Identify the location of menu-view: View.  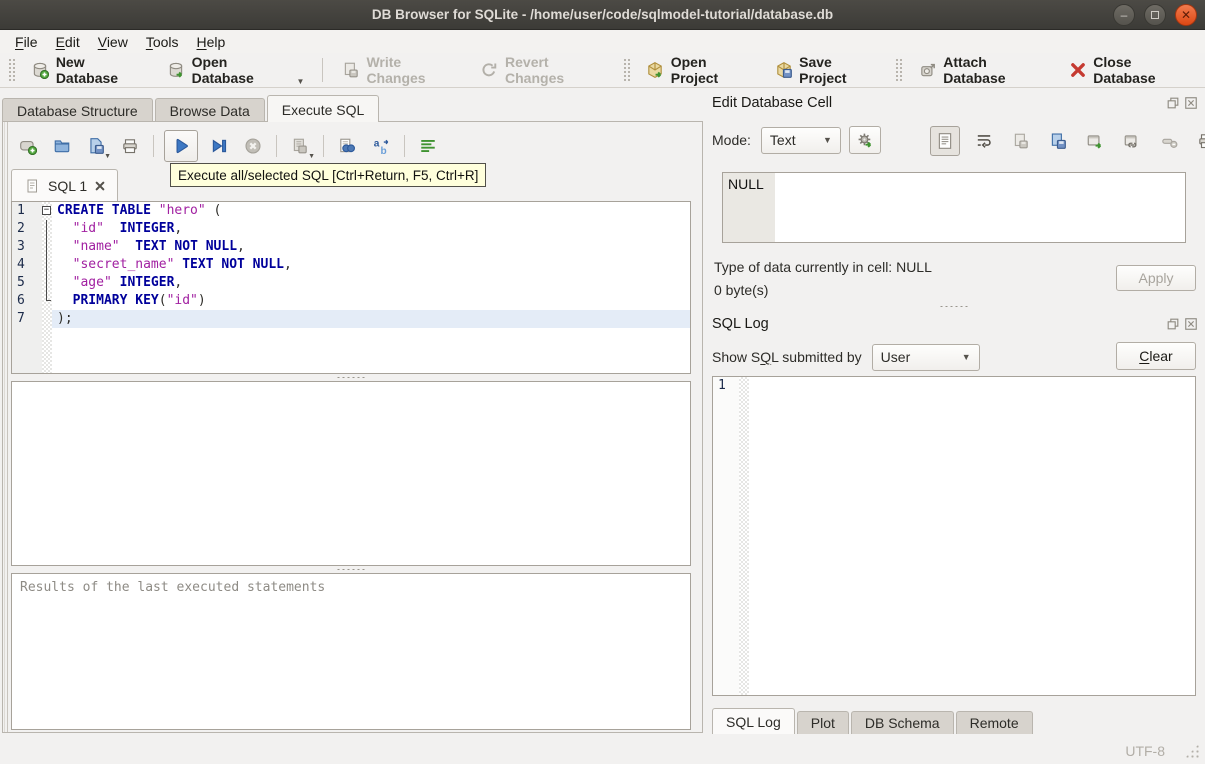
(113, 42).